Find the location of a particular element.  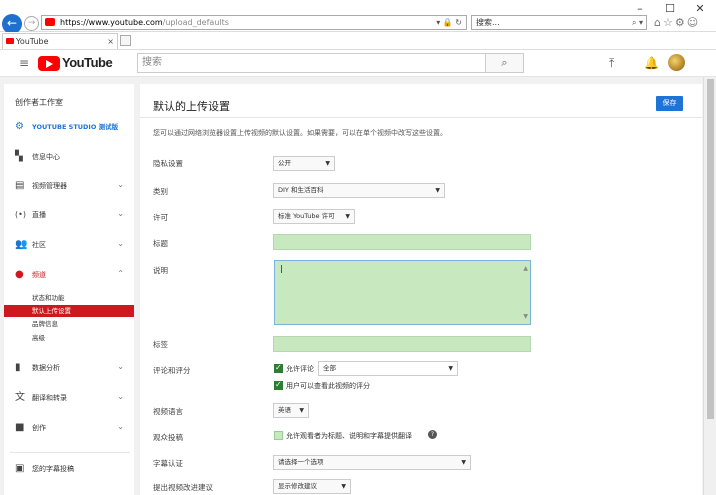

avatar is located at coordinates (676, 62).